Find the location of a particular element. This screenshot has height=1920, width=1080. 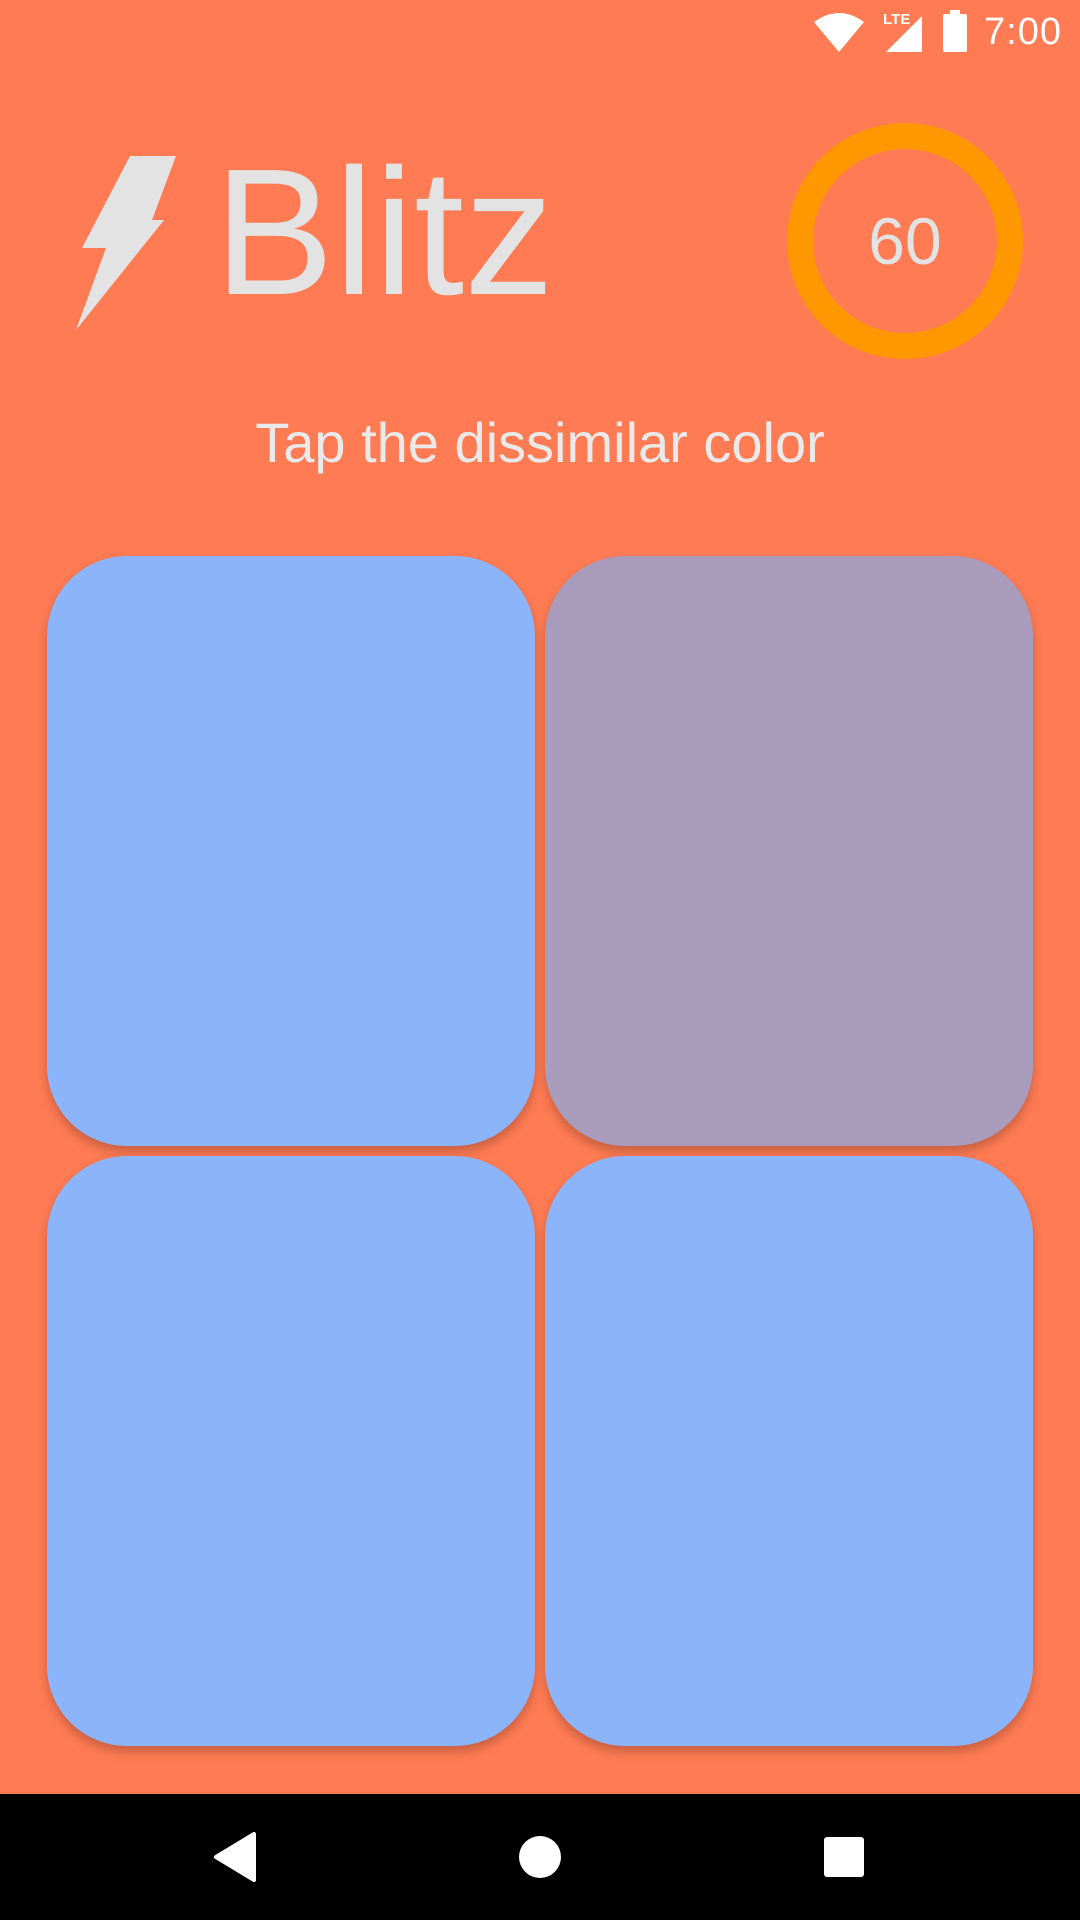

app-title: Blitz is located at coordinates (384, 232).